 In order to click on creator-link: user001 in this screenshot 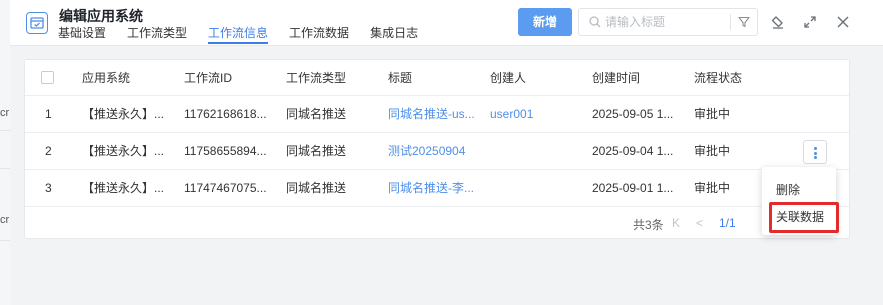, I will do `click(511, 114)`.